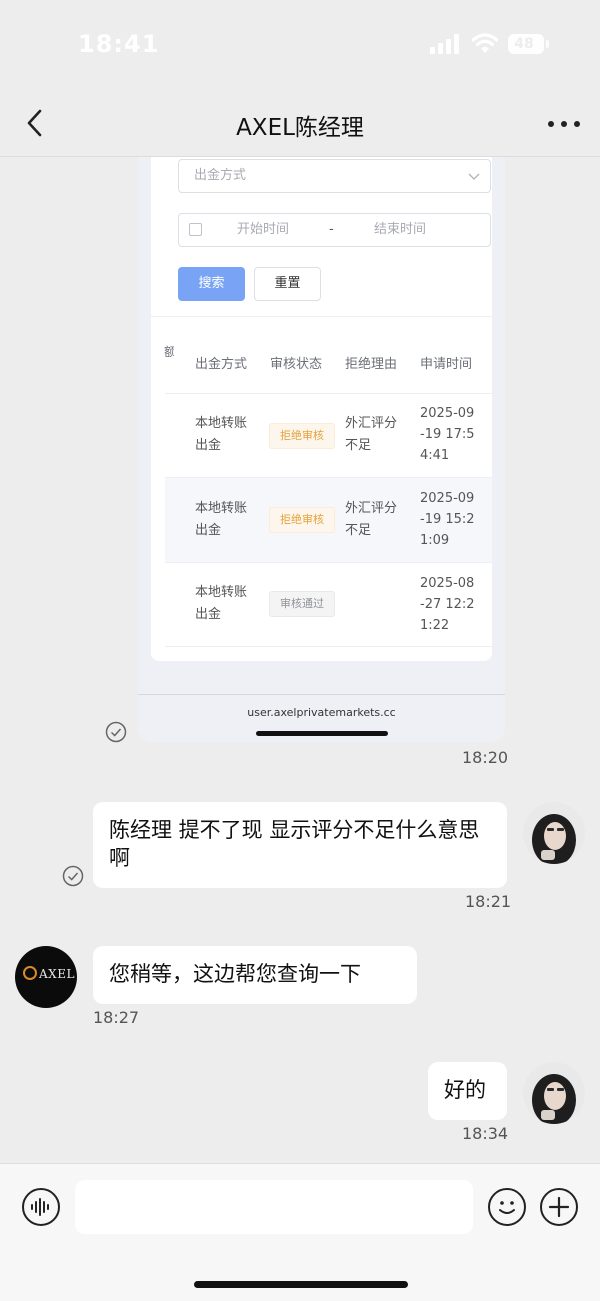 The height and width of the screenshot is (1301, 600). Describe the element at coordinates (287, 284) in the screenshot. I see `reset-button: 重置` at that location.